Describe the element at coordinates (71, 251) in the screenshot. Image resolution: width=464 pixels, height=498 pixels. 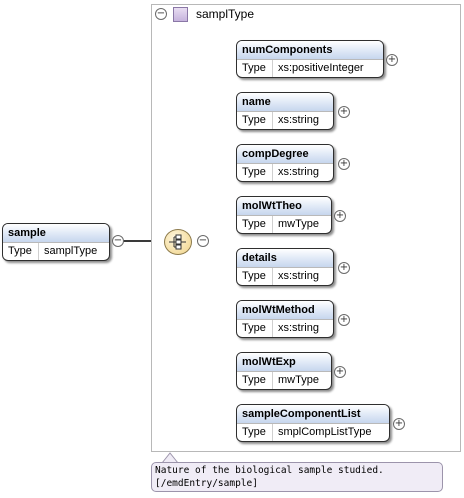
I see `type-value: samplType` at that location.